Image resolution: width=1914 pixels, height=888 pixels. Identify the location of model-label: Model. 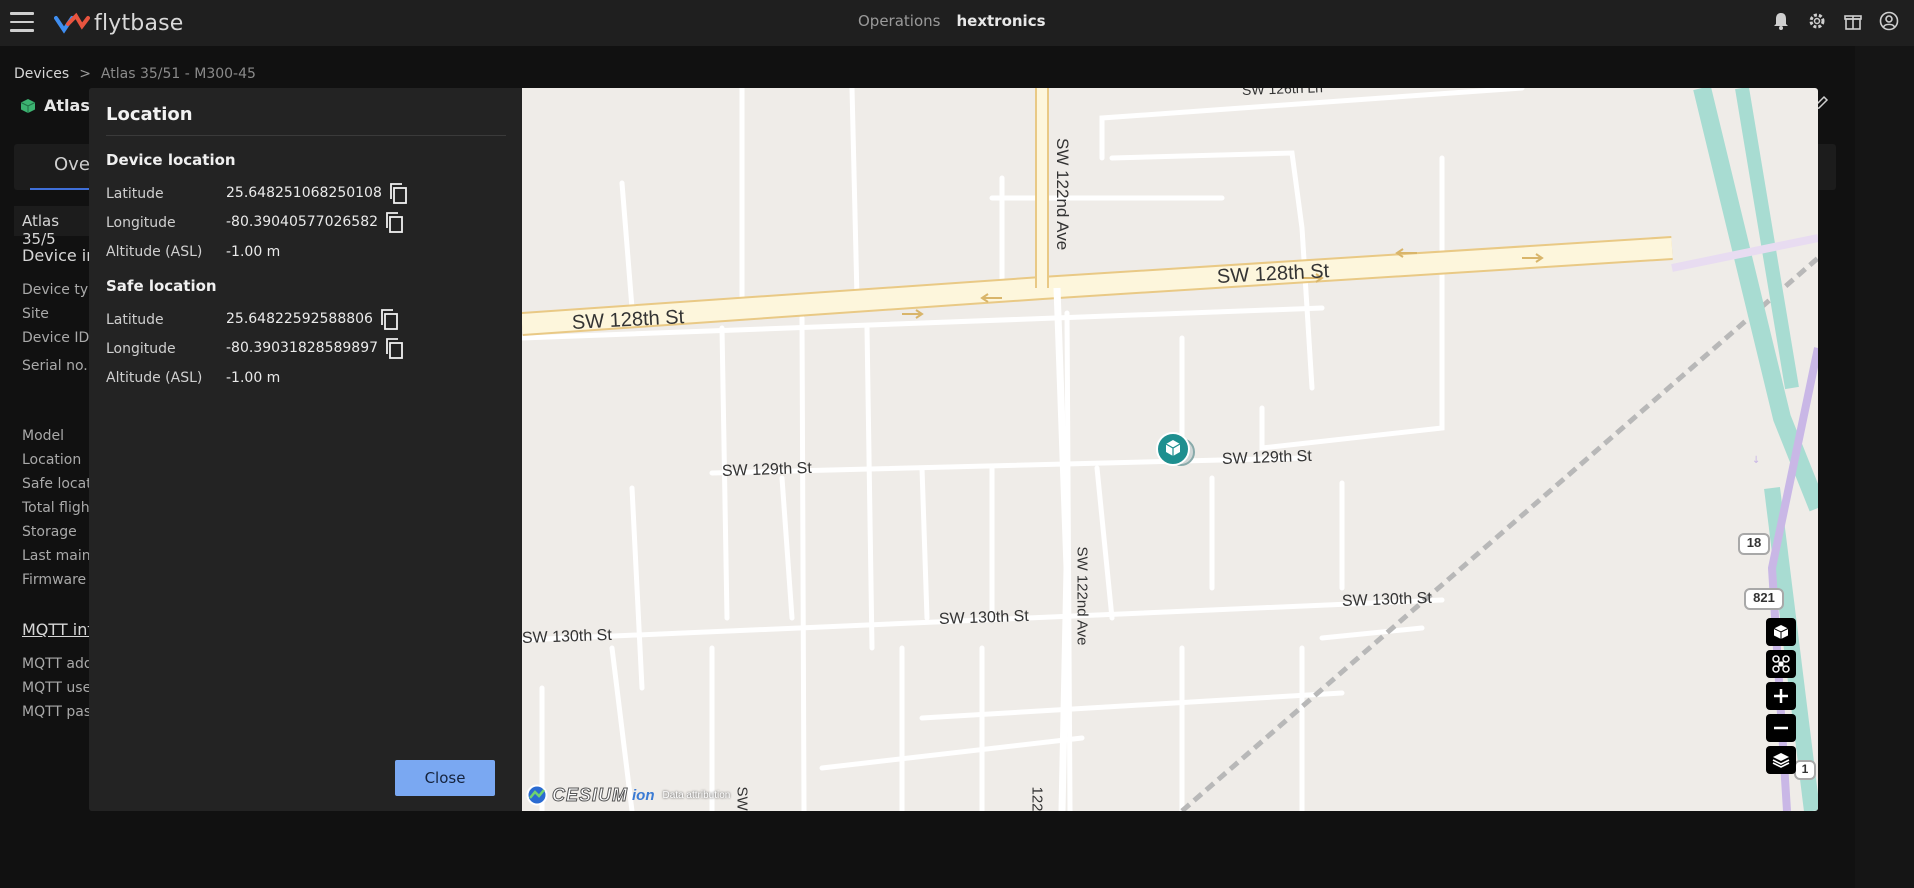
(43, 436).